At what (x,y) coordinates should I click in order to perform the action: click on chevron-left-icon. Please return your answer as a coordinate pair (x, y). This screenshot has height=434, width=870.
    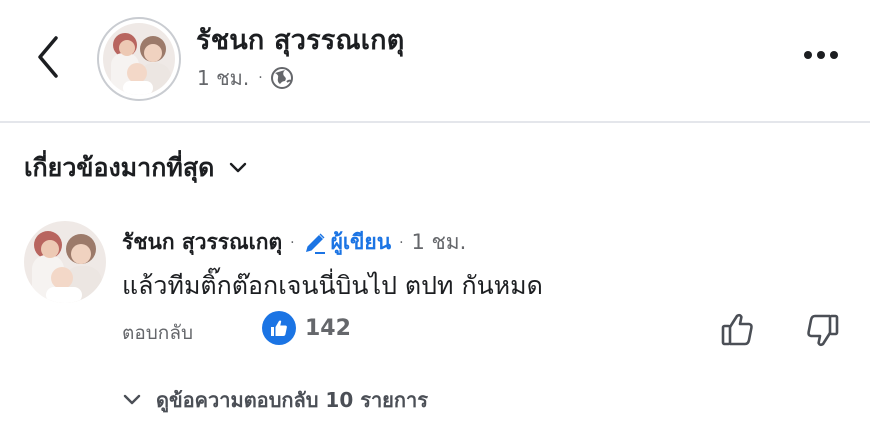
    Looking at the image, I should click on (48, 57).